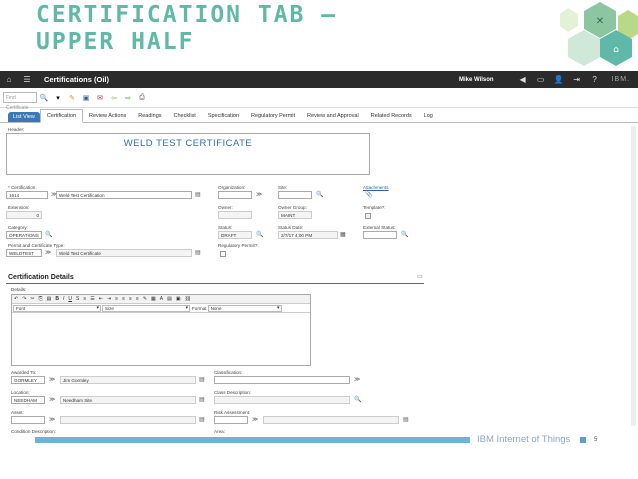 This screenshot has height=479, width=638. What do you see at coordinates (161, 330) in the screenshot?
I see `rich-text-editor: ↶ ↷ ✂ ⎘ ▤ B I U S ≡ ☰ ⇤ ⇥ ≡ ≡ ≡ ≡ ✎ ▦ A` at bounding box center [161, 330].